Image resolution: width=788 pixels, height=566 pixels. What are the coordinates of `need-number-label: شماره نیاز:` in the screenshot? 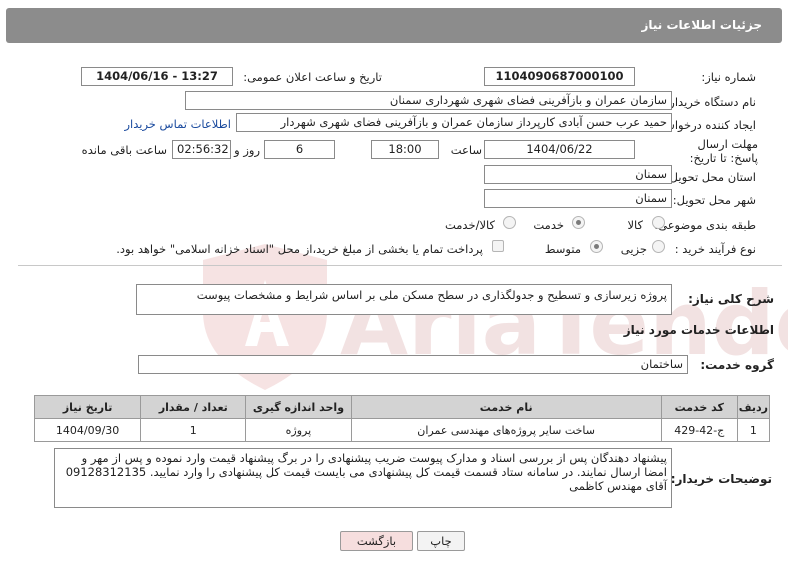 It's located at (728, 77).